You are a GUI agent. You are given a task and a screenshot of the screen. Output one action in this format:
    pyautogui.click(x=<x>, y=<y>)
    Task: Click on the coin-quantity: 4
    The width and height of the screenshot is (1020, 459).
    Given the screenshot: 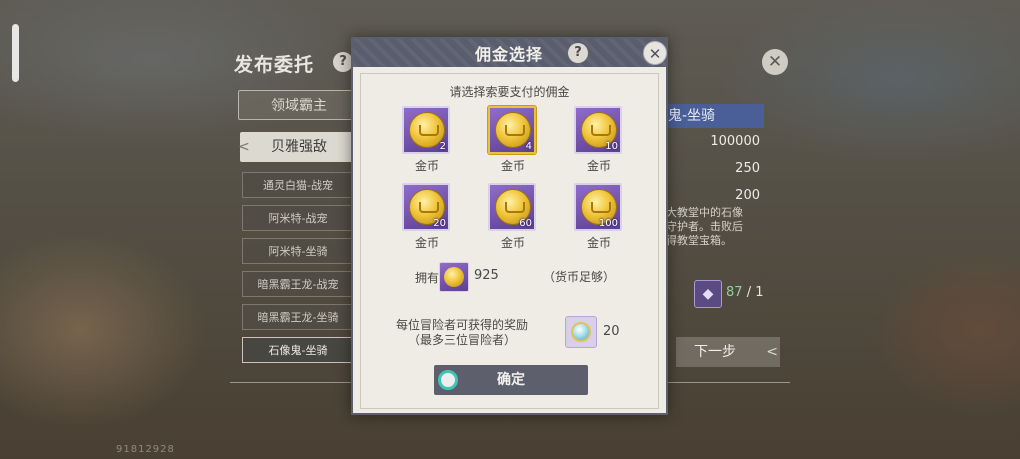 What is the action you would take?
    pyautogui.click(x=528, y=146)
    